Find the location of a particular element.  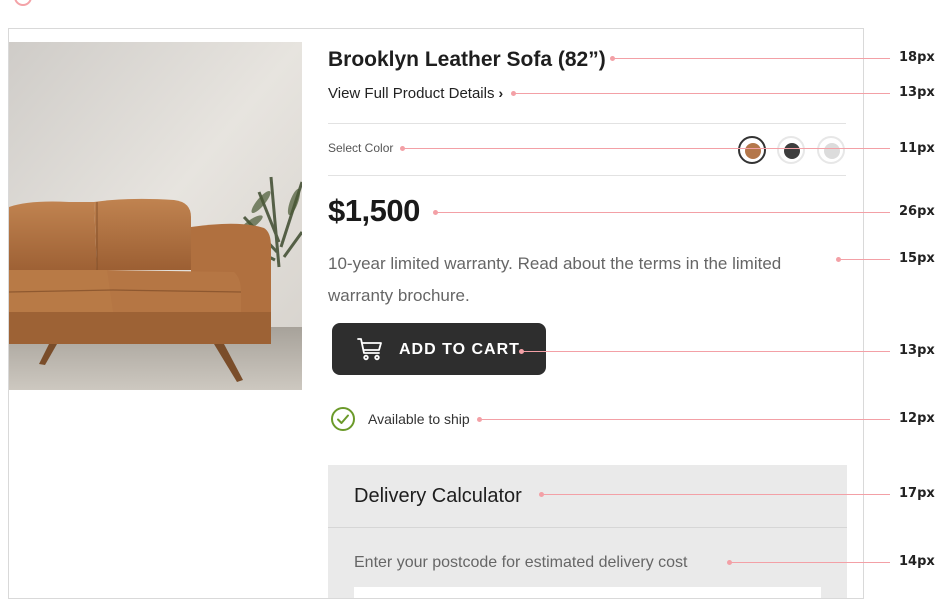

guide-calc-title is located at coordinates (714, 494).